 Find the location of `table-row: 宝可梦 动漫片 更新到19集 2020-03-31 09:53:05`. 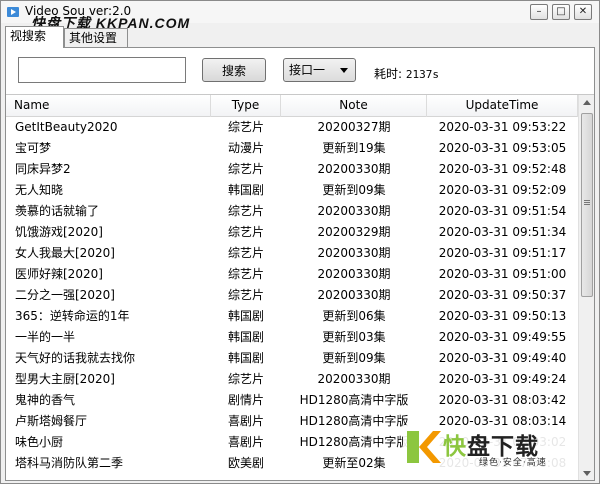

table-row: 宝可梦 动漫片 更新到19集 2020-03-31 09:53:05 is located at coordinates (292, 148).